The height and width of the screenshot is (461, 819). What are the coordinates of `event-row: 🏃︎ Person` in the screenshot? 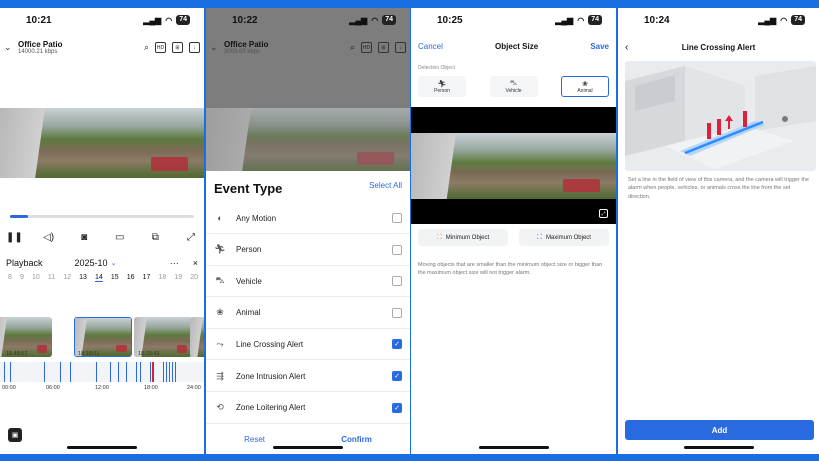 It's located at (308, 250).